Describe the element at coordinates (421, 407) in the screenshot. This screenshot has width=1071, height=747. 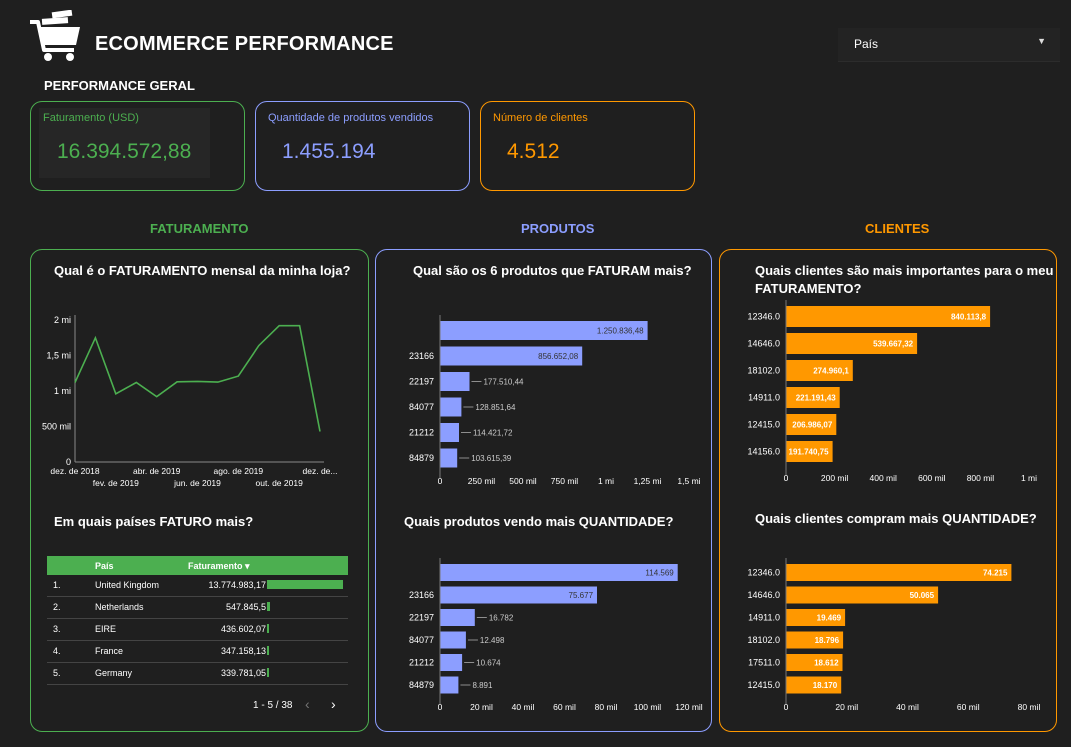
I see `category-label: 84077` at that location.